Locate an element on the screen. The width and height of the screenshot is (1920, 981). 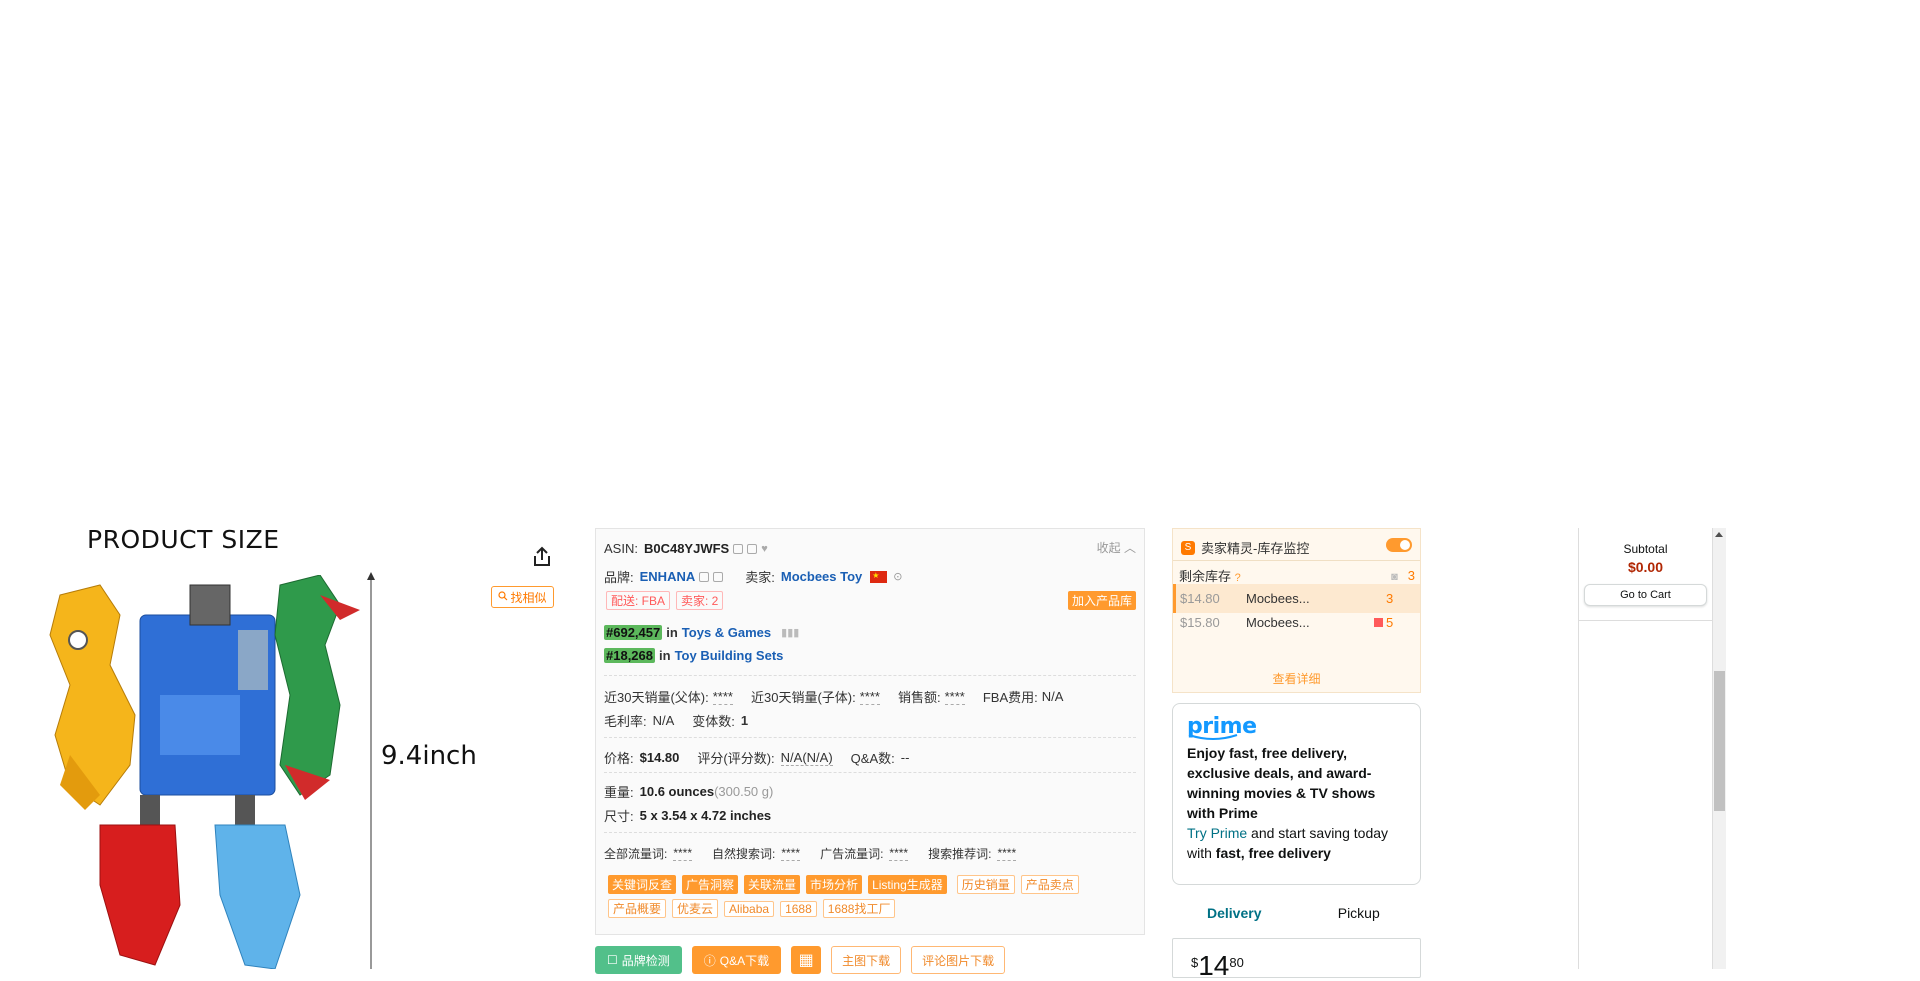
parent-sales-label: 近30天销量(父体): is located at coordinates (656, 697).